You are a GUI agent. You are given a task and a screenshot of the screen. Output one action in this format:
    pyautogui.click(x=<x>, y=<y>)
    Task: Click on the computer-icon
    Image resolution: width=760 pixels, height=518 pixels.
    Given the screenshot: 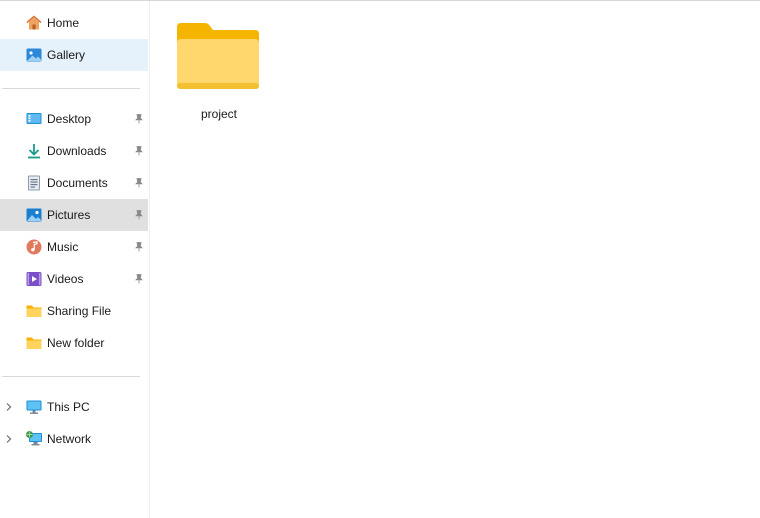 What is the action you would take?
    pyautogui.click(x=34, y=407)
    